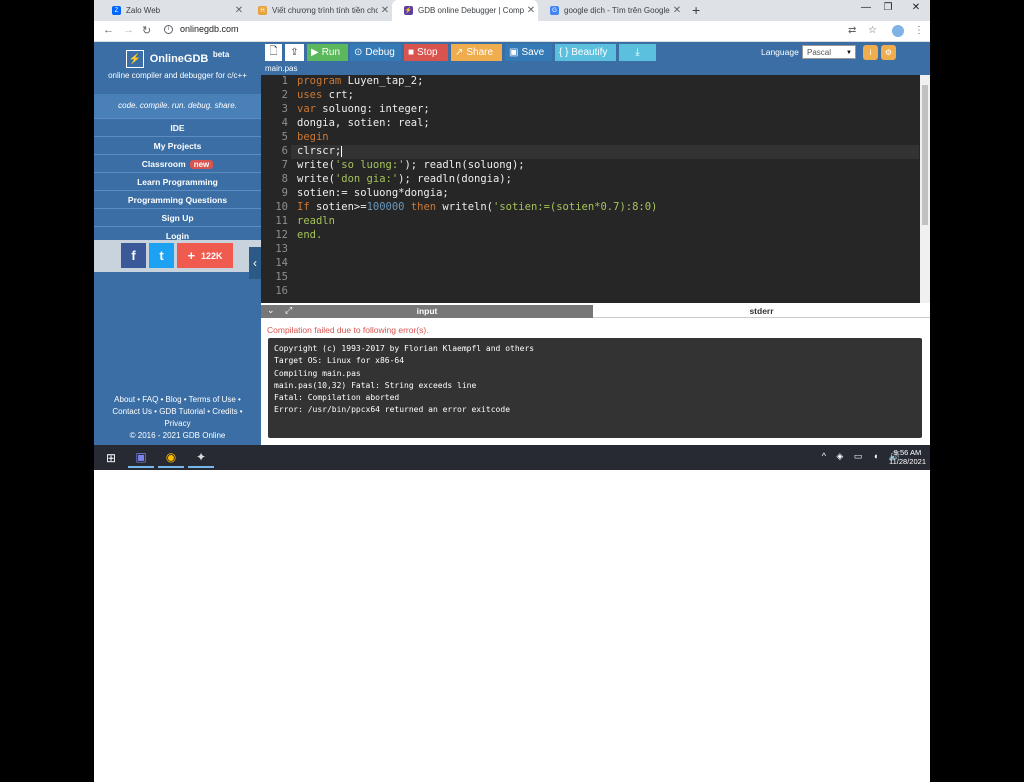 Image resolution: width=1024 pixels, height=782 pixels. I want to click on beta-label: beta, so click(221, 54).